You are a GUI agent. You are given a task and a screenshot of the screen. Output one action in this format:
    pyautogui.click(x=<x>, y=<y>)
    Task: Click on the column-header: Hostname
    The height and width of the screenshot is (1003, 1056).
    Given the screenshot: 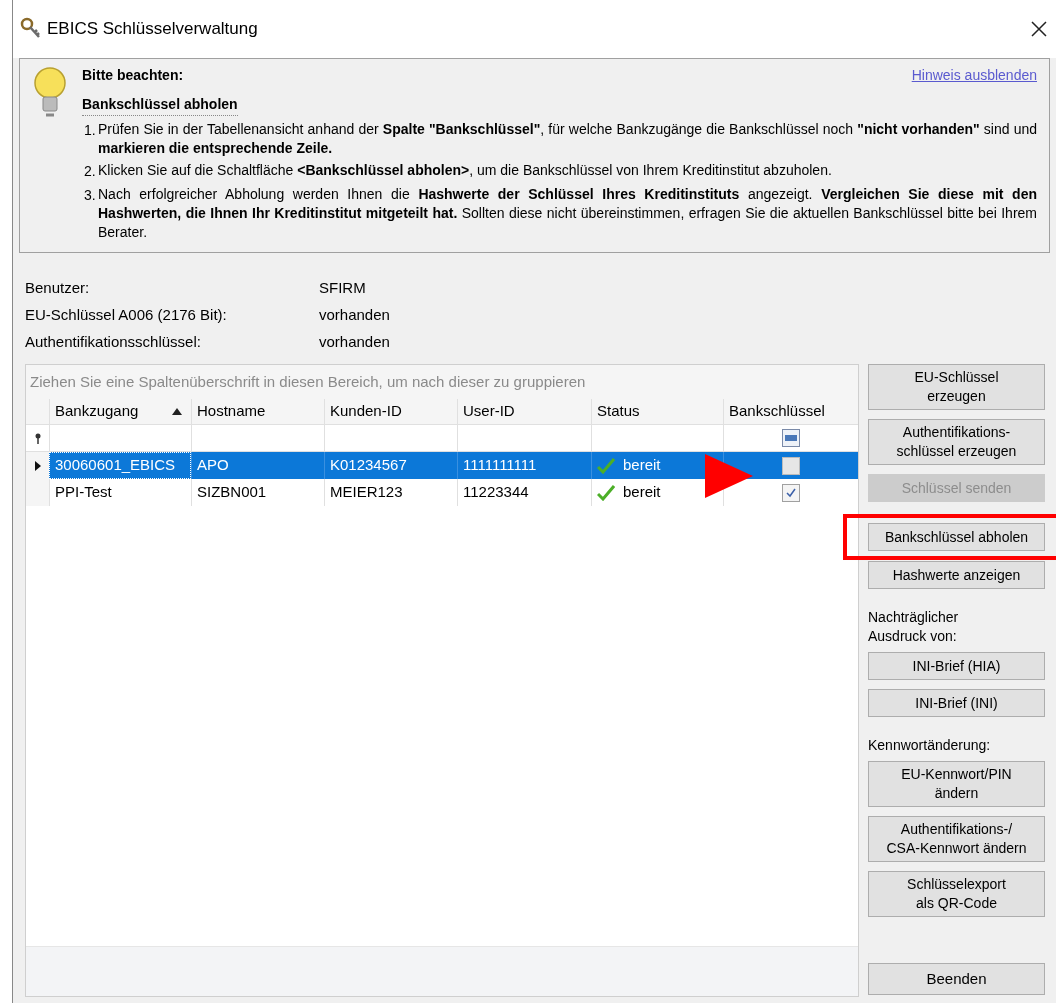 What is the action you would take?
    pyautogui.click(x=257, y=411)
    